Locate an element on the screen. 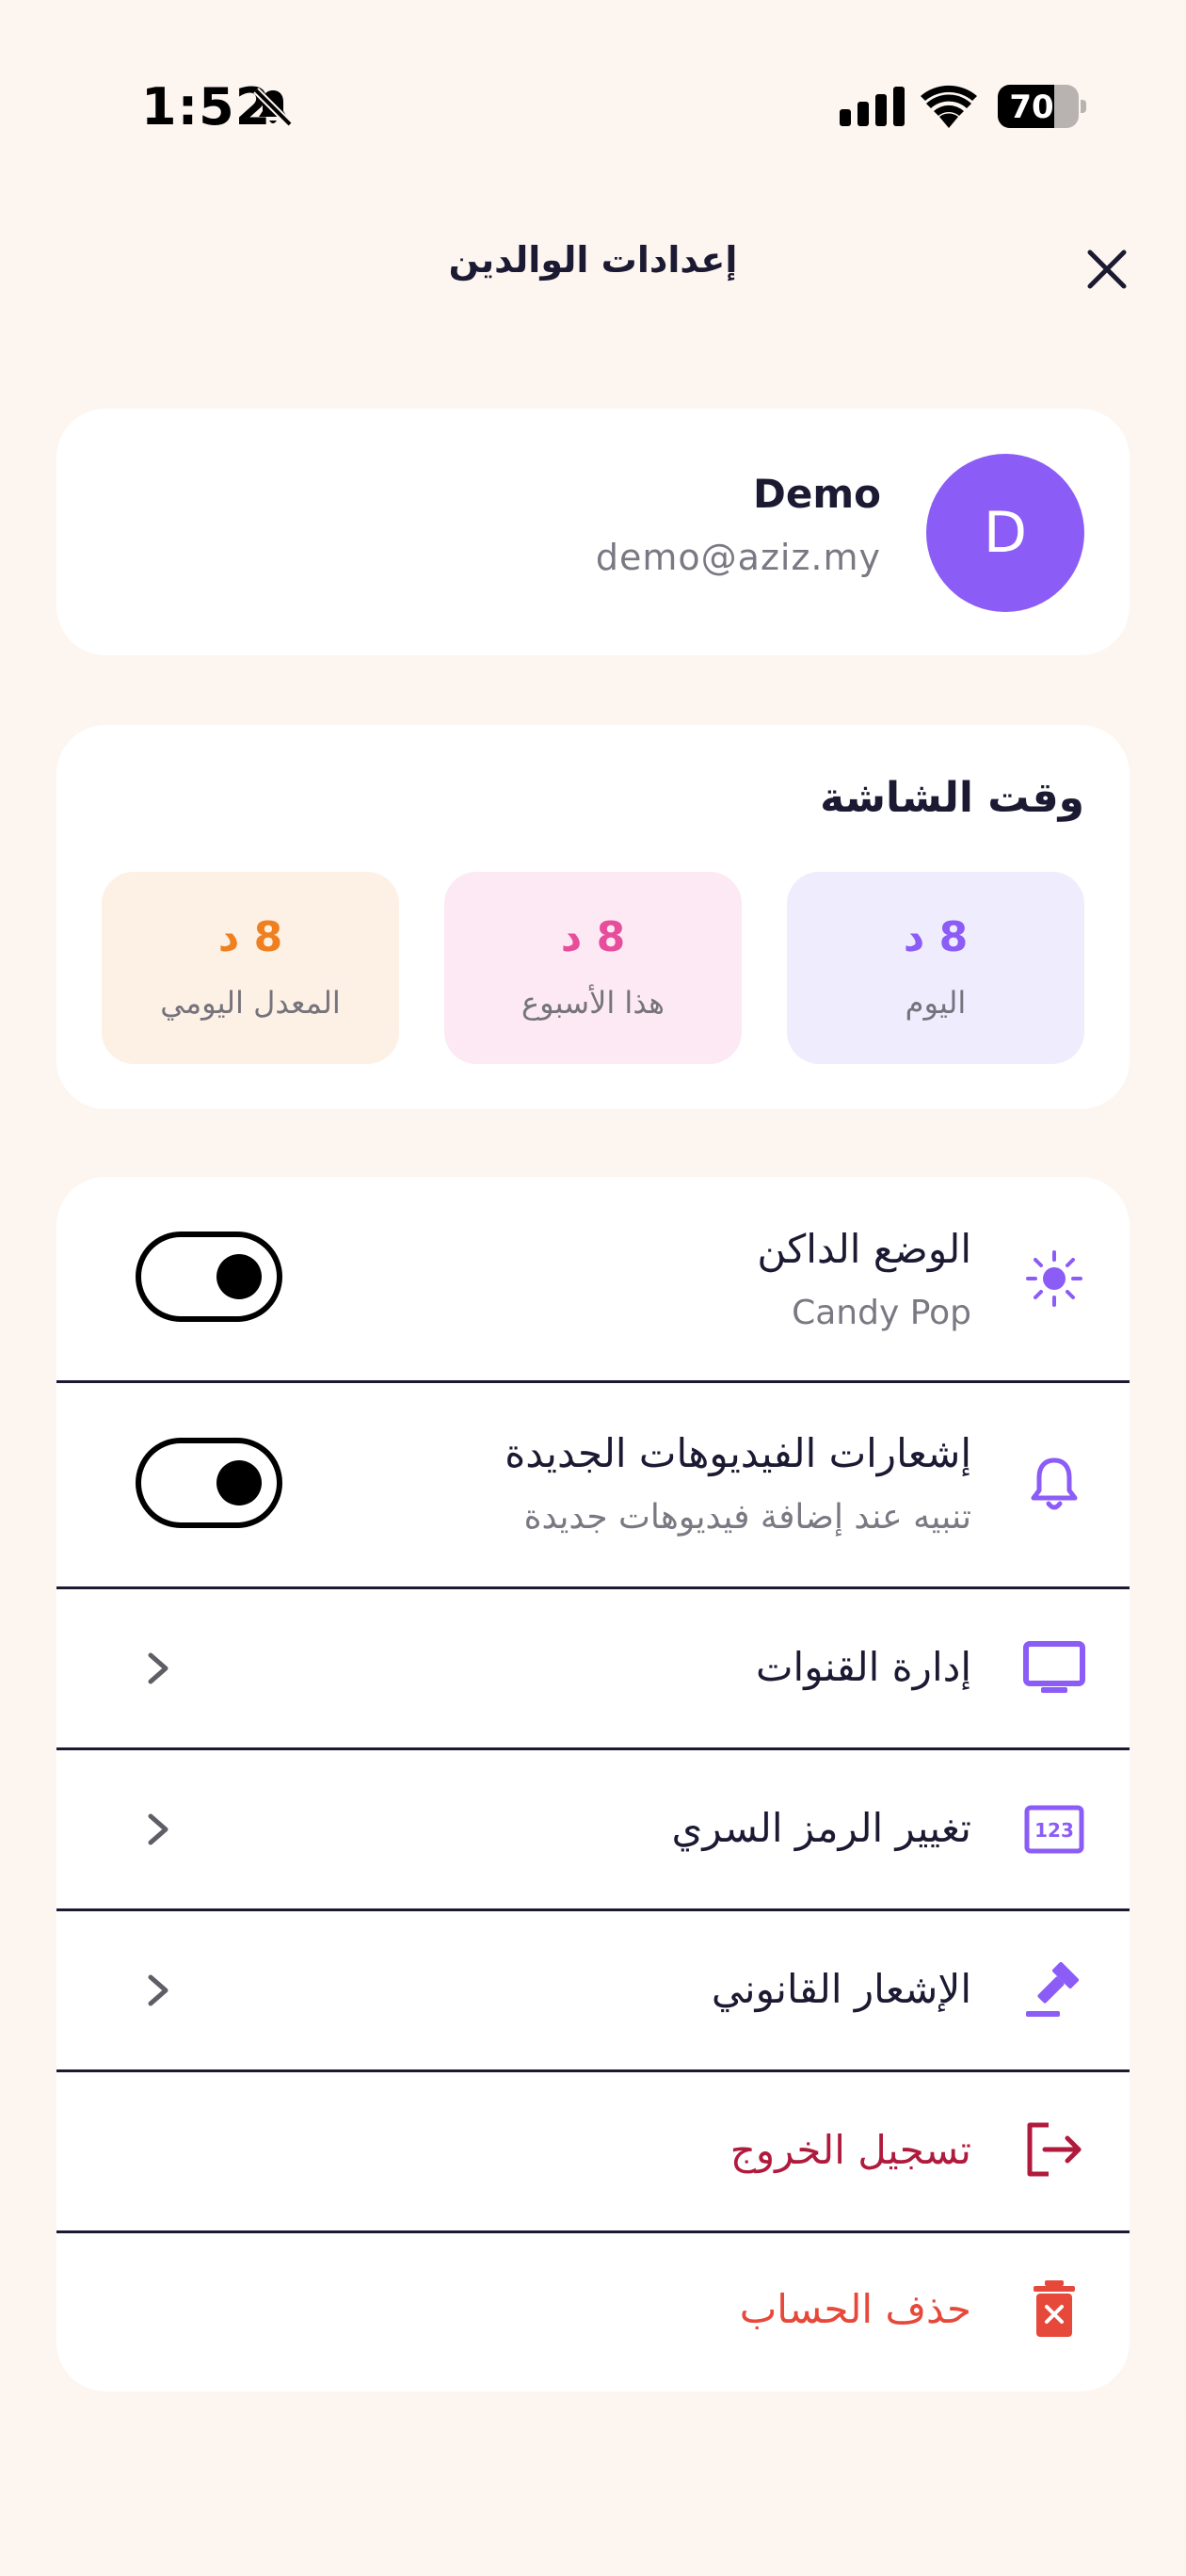 This screenshot has height=2576, width=1186. status-bar: 1:52 70 is located at coordinates (593, 108).